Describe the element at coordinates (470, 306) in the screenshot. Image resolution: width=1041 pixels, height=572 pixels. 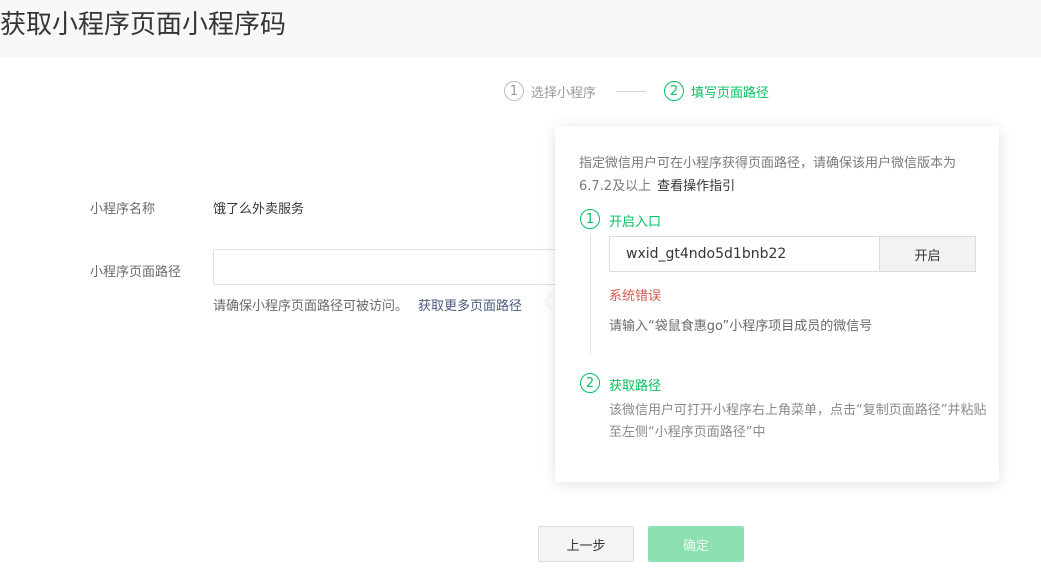
I see `more-paths-link: 获取更多页面路径` at that location.